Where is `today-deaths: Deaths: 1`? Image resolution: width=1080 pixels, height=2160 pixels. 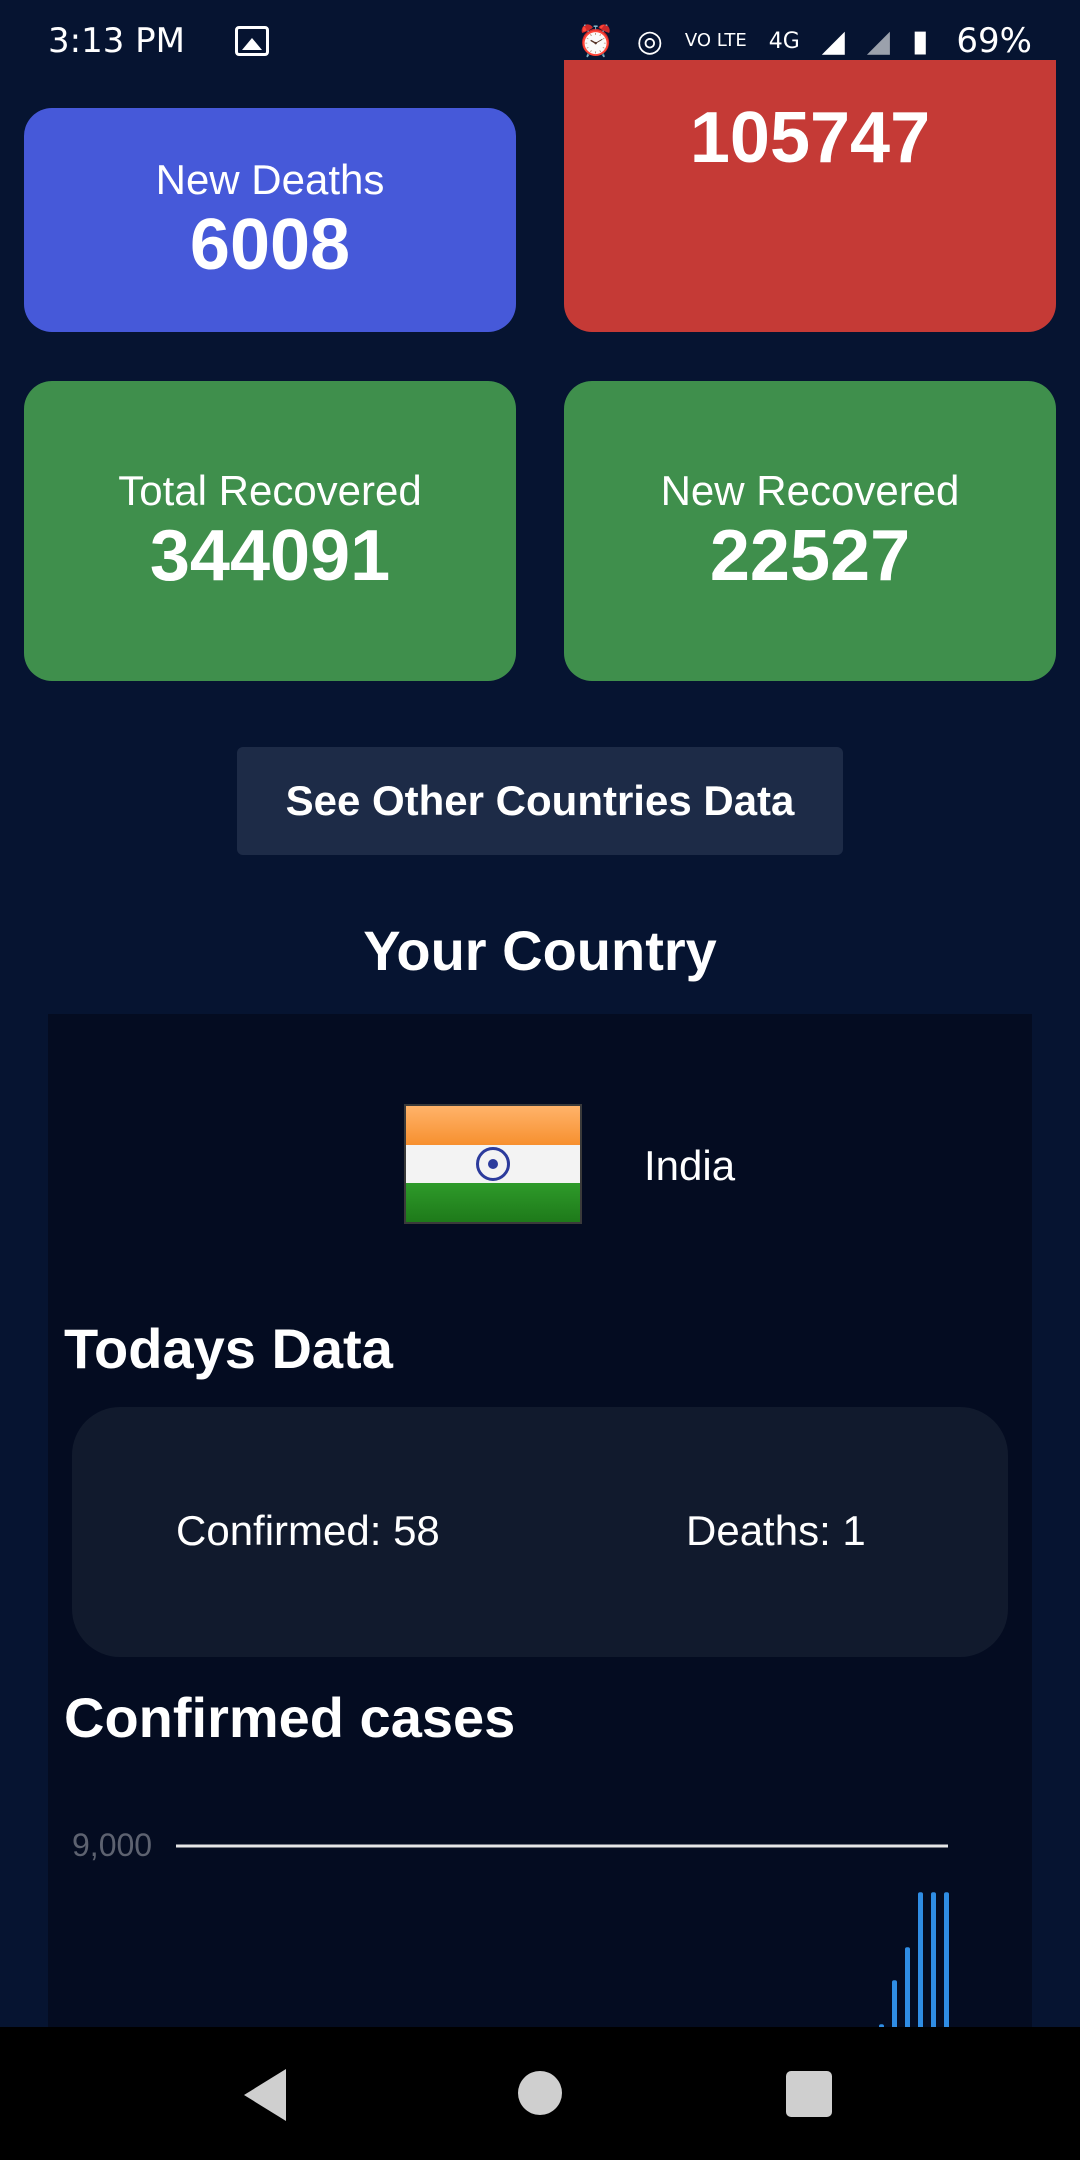
today-deaths: Deaths: 1 is located at coordinates (776, 1530).